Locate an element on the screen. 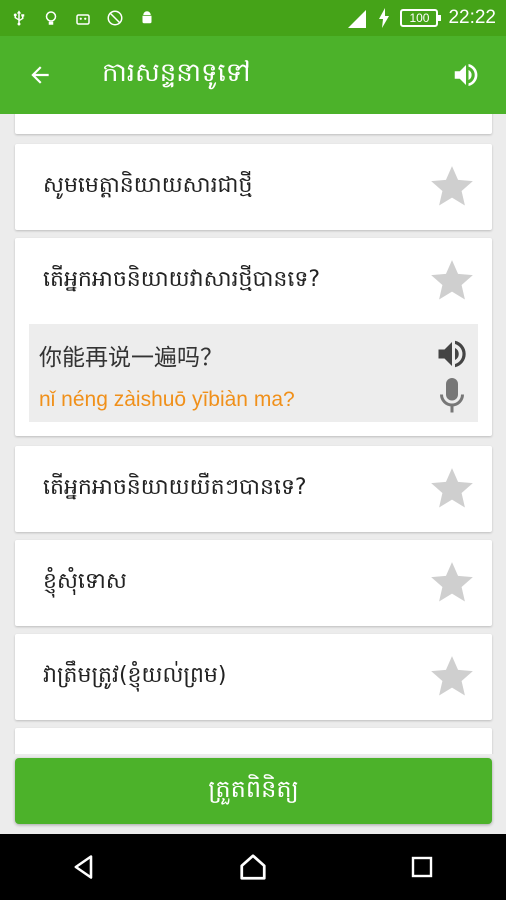 Image resolution: width=506 pixels, height=900 pixels. signal-icon is located at coordinates (357, 19).